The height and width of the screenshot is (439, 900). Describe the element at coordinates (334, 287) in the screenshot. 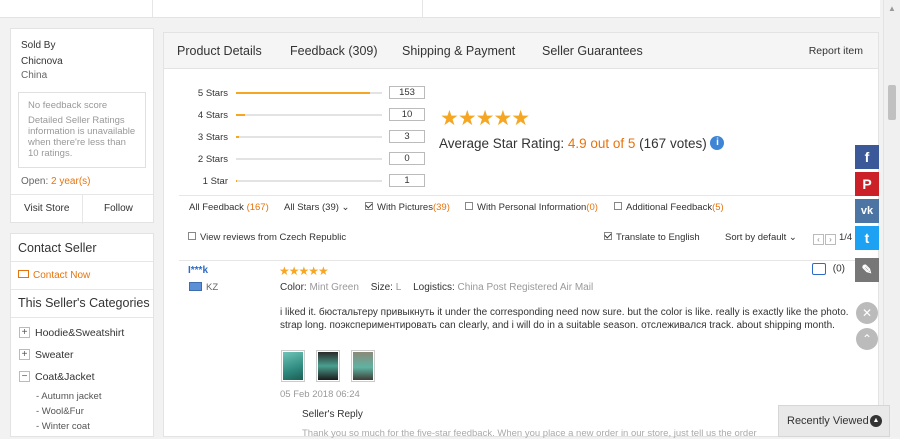

I see `color-value: Mint Green` at that location.